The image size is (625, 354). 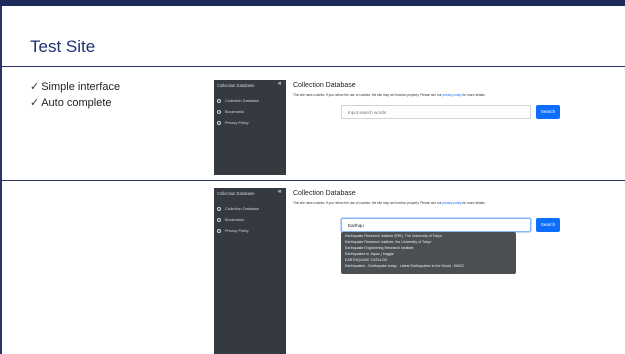 I want to click on feature-text: Auto complete, so click(x=76, y=103).